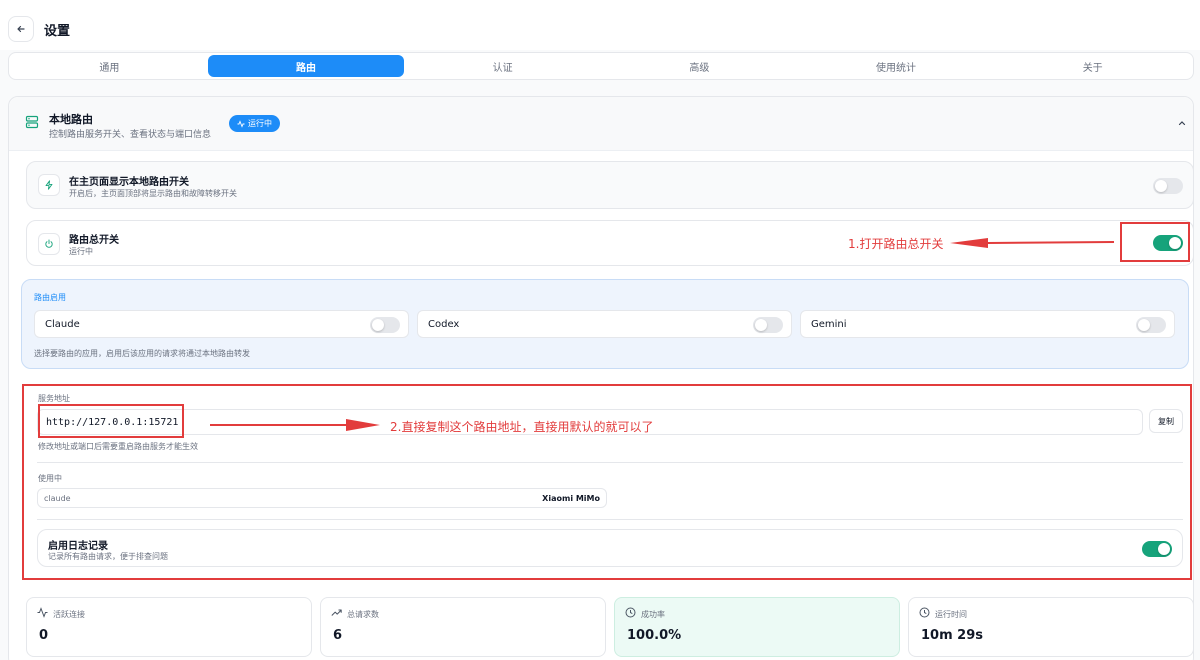 The image size is (1200, 660). What do you see at coordinates (142, 353) in the screenshot?
I see `routing-apps-hint: 选择要路由的应用，启用后该应用的请求将通过本地路由转发` at bounding box center [142, 353].